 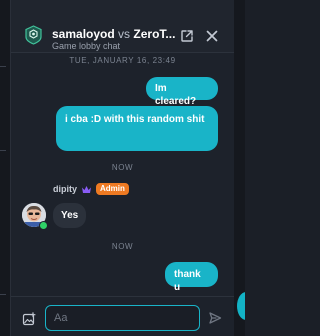 I want to click on online-status-indicator, so click(x=43, y=225).